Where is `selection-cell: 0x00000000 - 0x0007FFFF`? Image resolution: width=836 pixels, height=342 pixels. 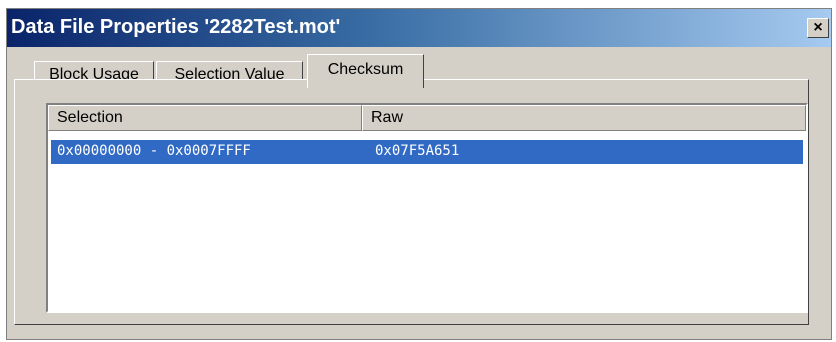
selection-cell: 0x00000000 - 0x0007FFFF is located at coordinates (154, 151).